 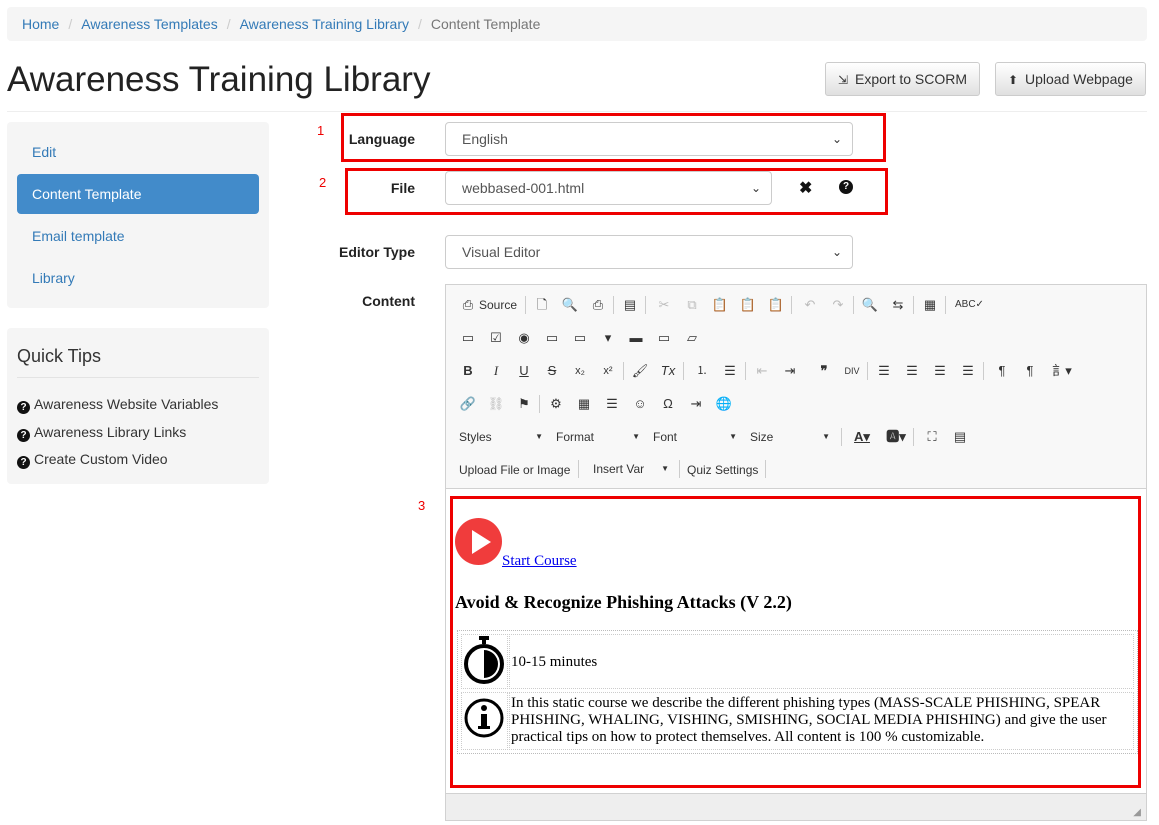 I want to click on unlink-icon: ⛓, so click(x=496, y=404).